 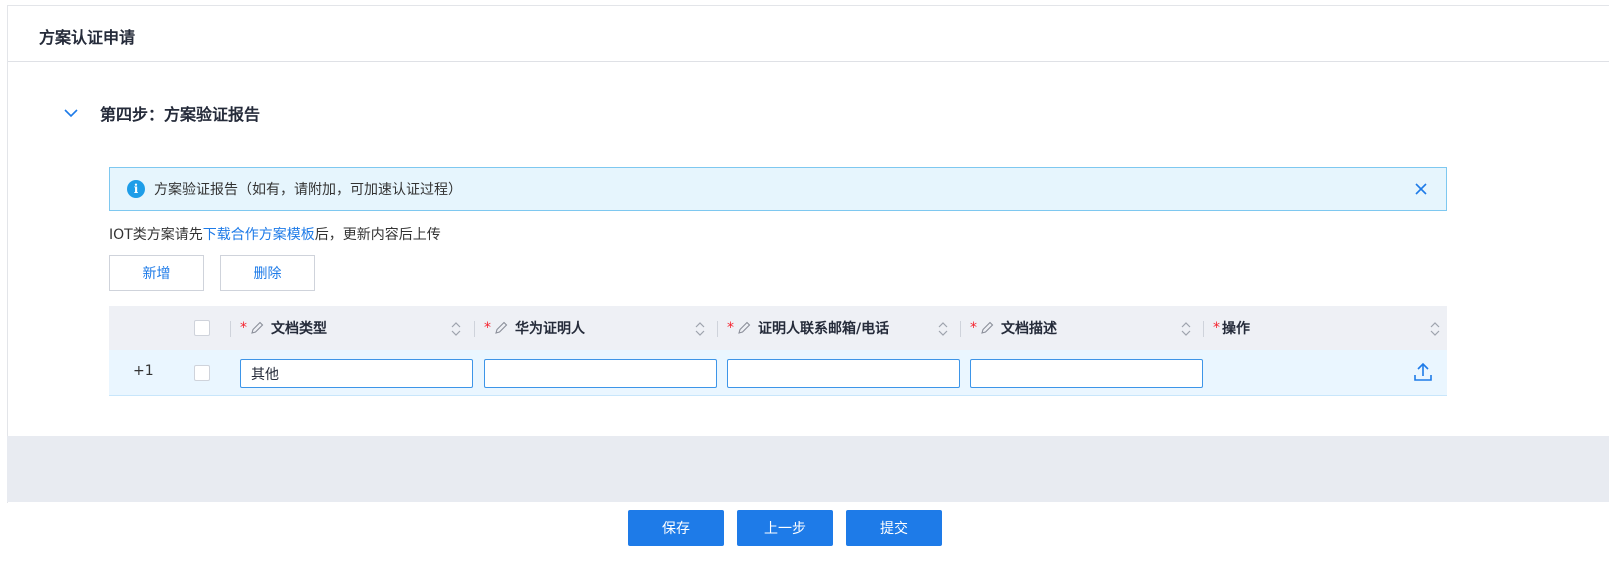 What do you see at coordinates (843, 373) in the screenshot?
I see `contact-input` at bounding box center [843, 373].